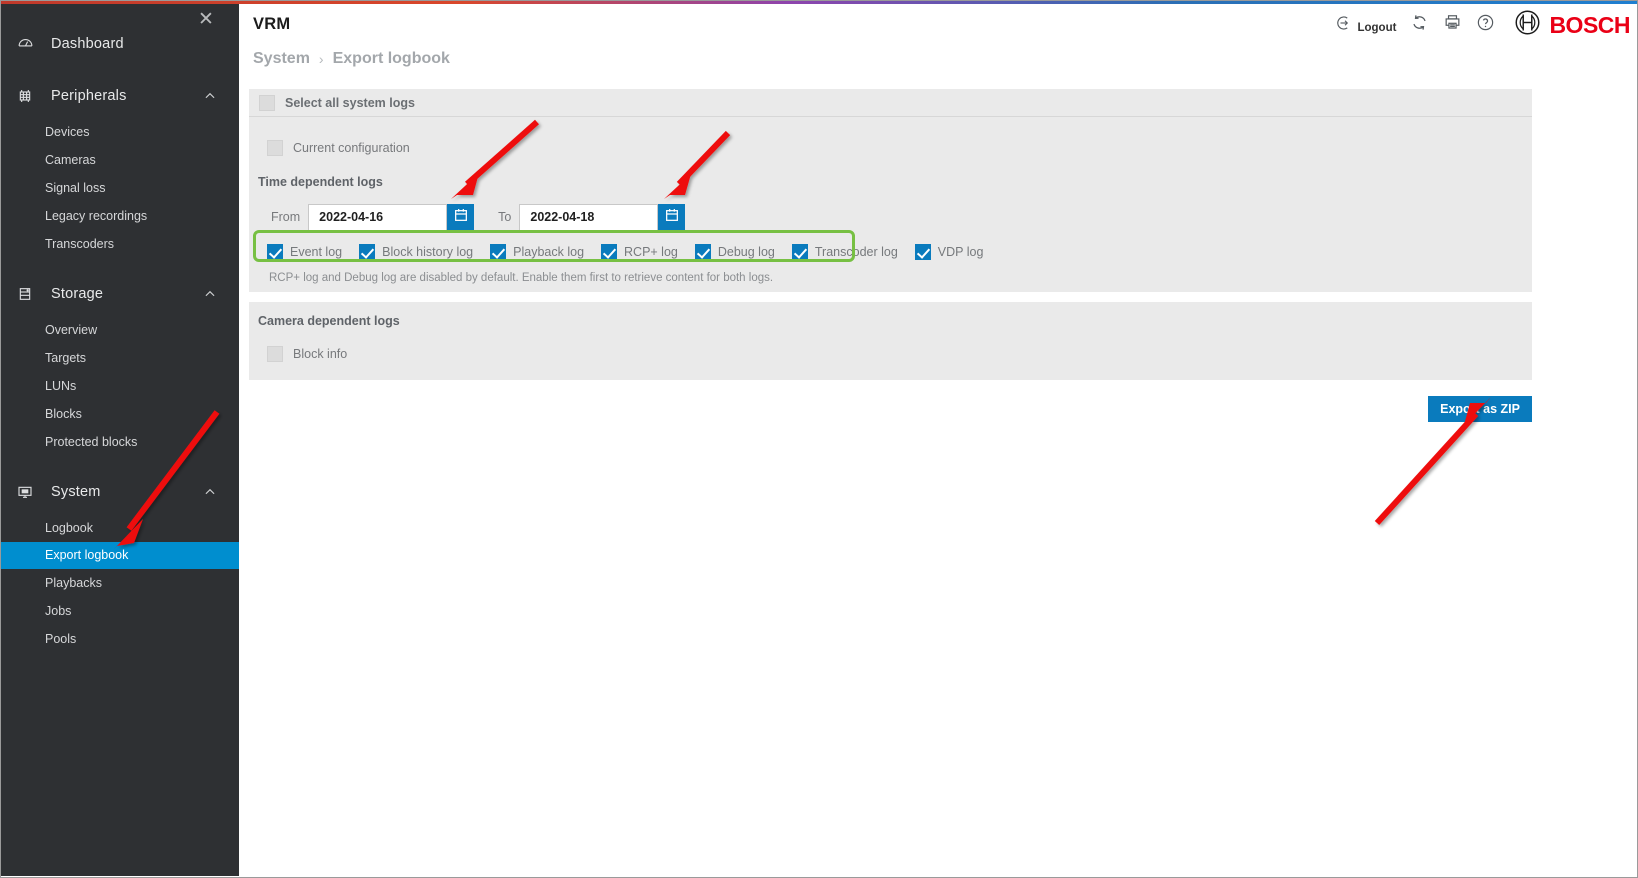 The width and height of the screenshot is (1638, 878). I want to click on date-range-row: From 2022-04-16 To 2022-04-18, so click(890, 217).